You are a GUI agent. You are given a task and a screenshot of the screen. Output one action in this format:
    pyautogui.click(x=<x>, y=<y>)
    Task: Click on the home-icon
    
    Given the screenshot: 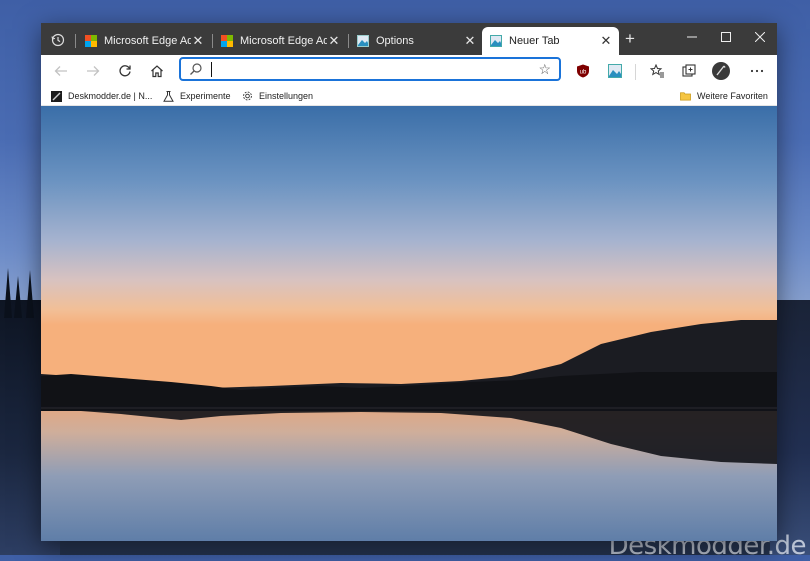 What is the action you would take?
    pyautogui.click(x=157, y=71)
    